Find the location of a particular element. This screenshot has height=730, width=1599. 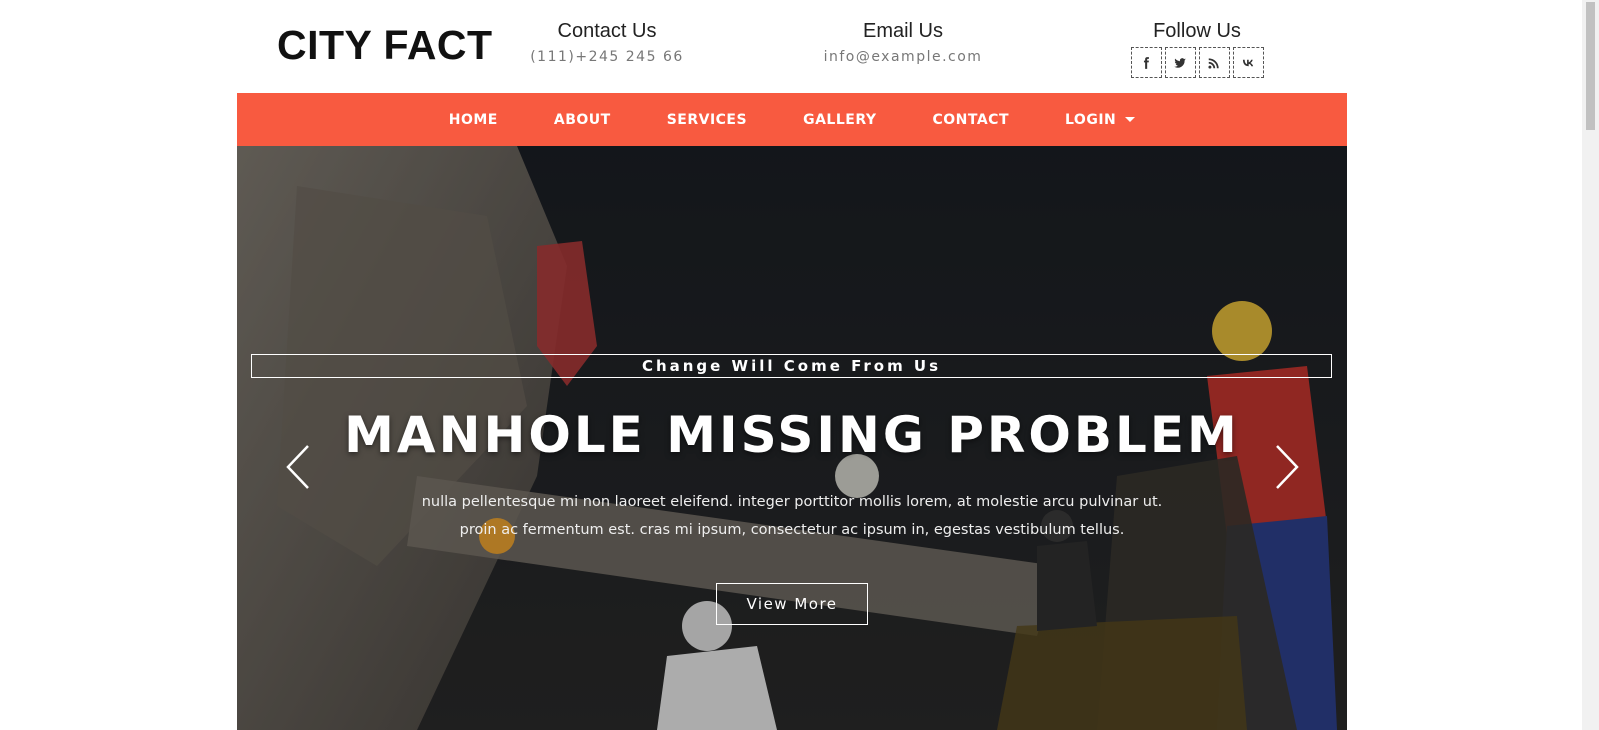

email-title: Email Us is located at coordinates (902, 31).